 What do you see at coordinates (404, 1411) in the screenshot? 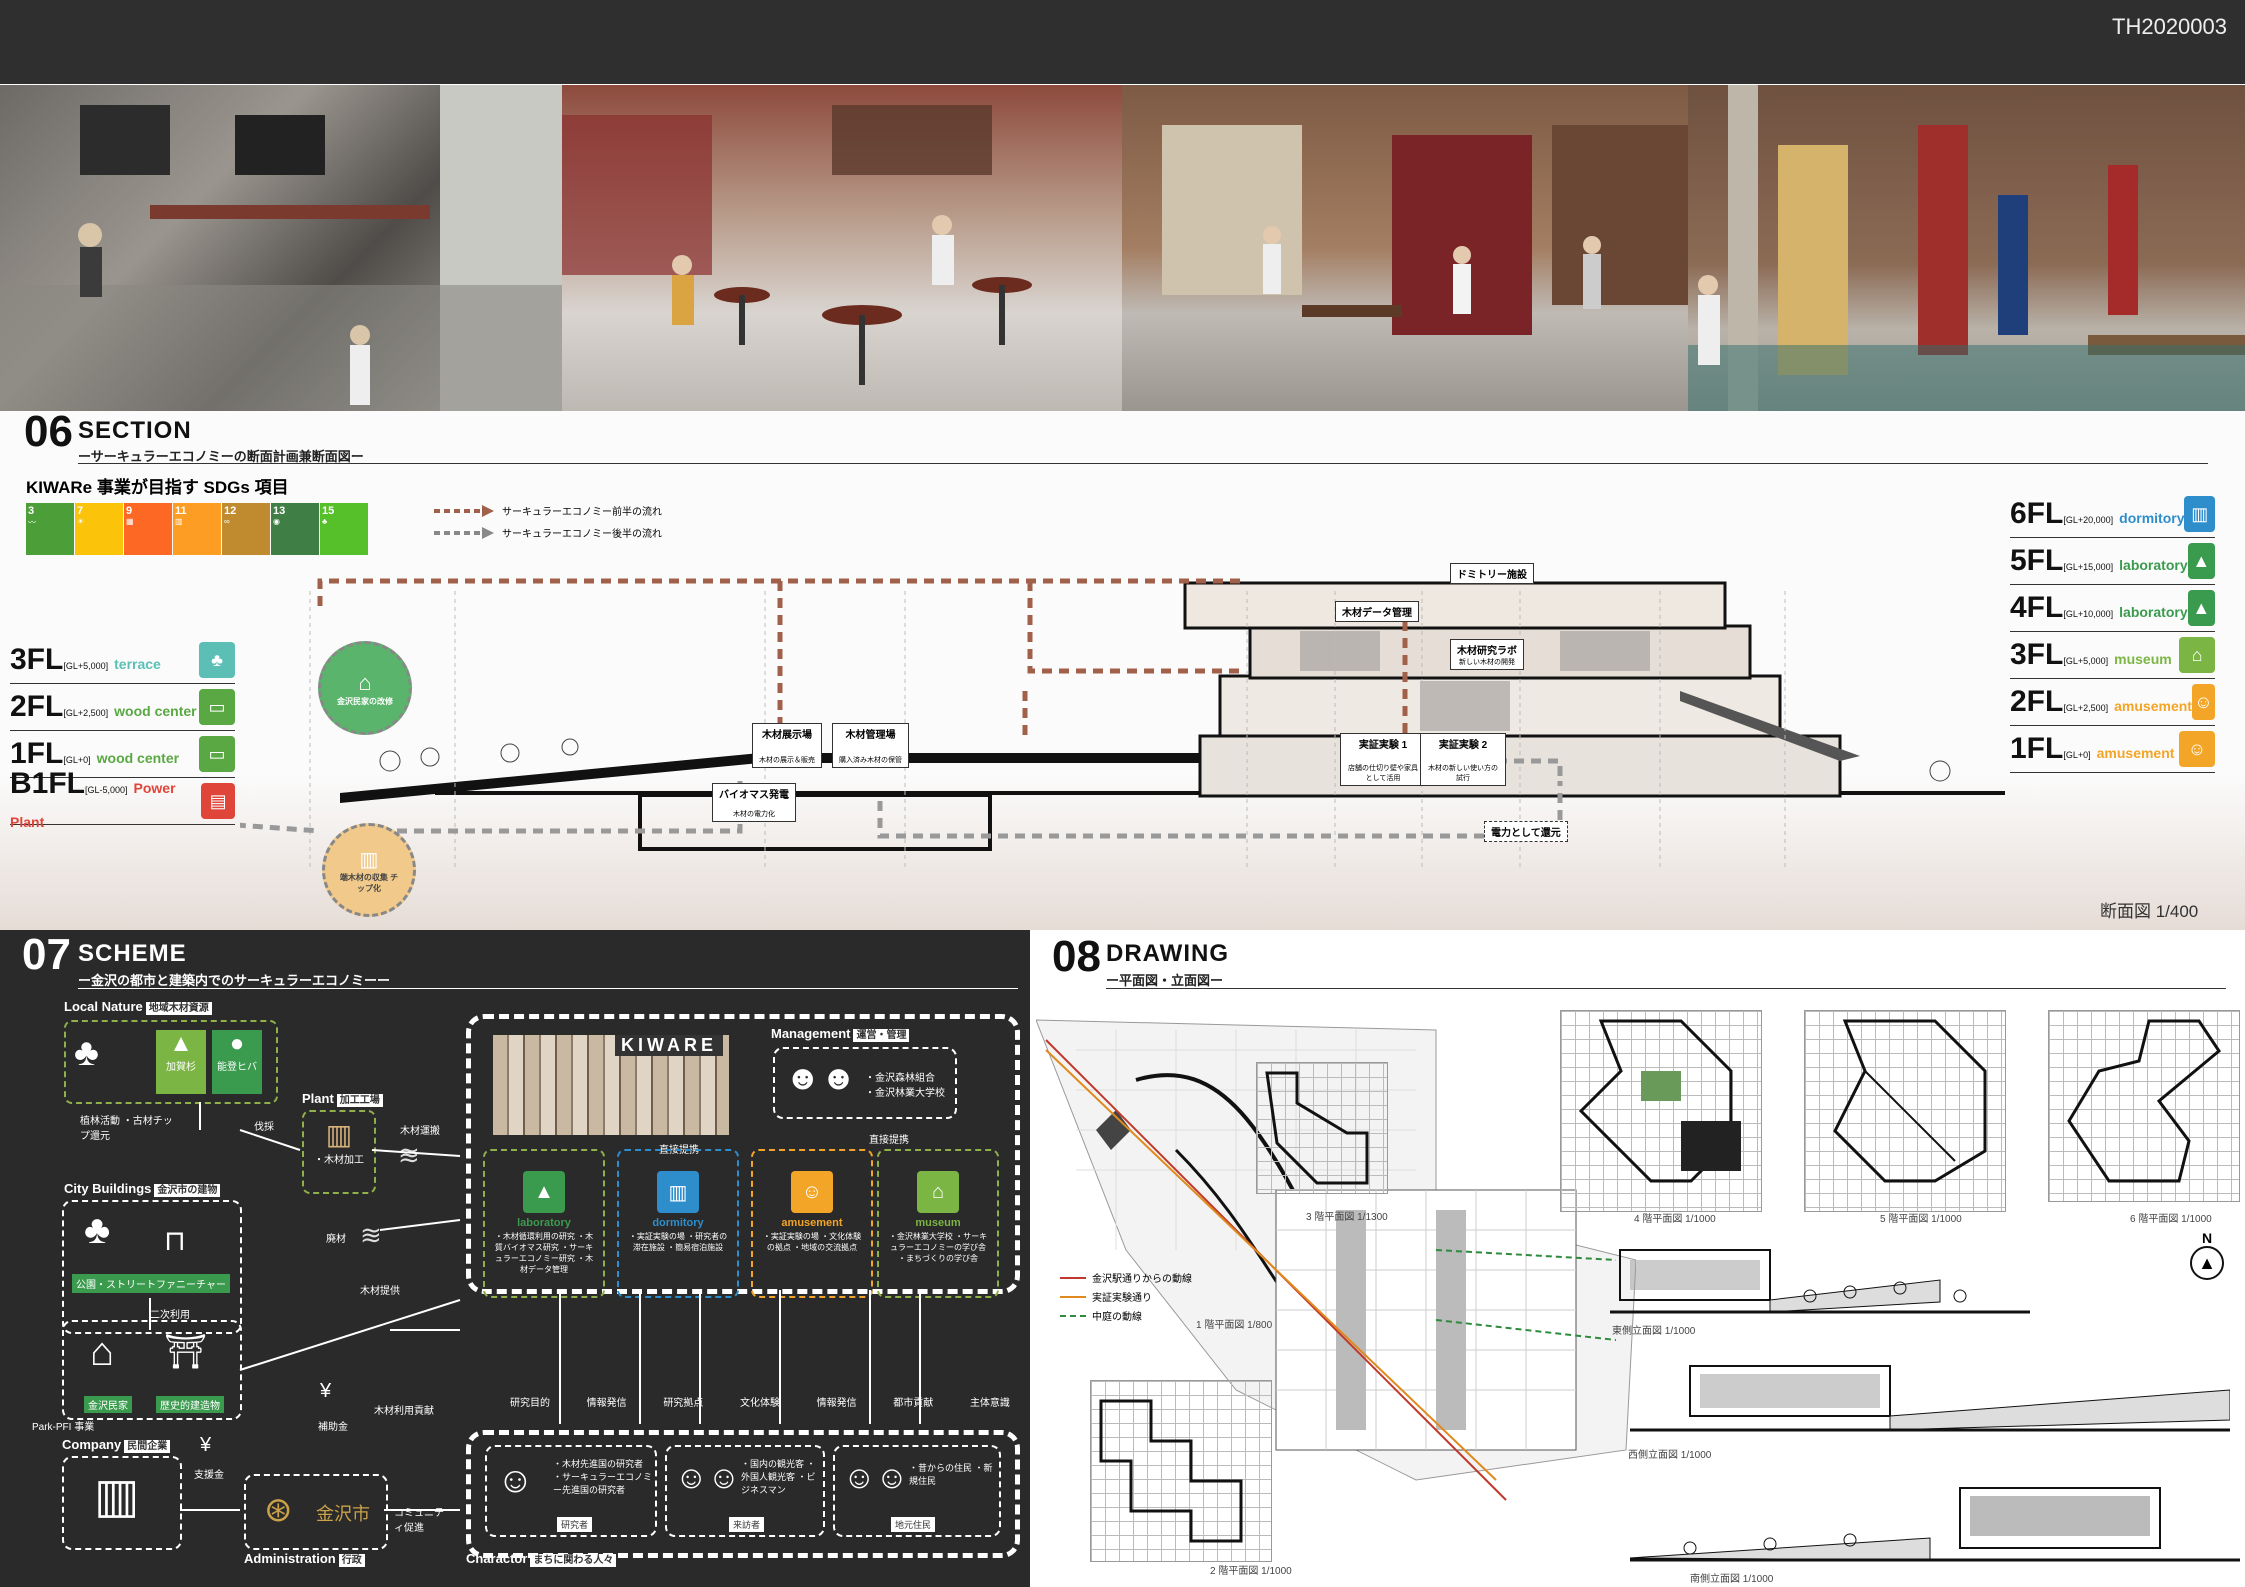
I see `wood-contribution-label: 木材利用貢献` at bounding box center [404, 1411].